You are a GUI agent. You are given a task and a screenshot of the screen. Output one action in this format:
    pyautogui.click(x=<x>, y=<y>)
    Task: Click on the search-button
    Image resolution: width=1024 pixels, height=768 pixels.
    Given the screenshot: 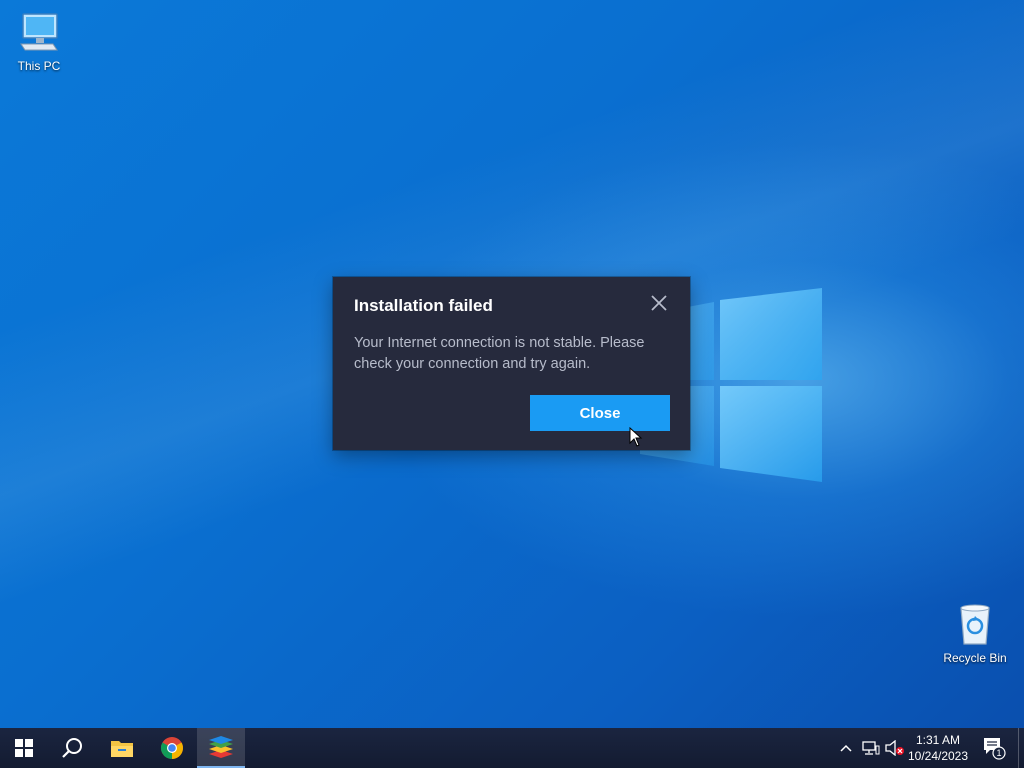 What is the action you would take?
    pyautogui.click(x=72, y=748)
    